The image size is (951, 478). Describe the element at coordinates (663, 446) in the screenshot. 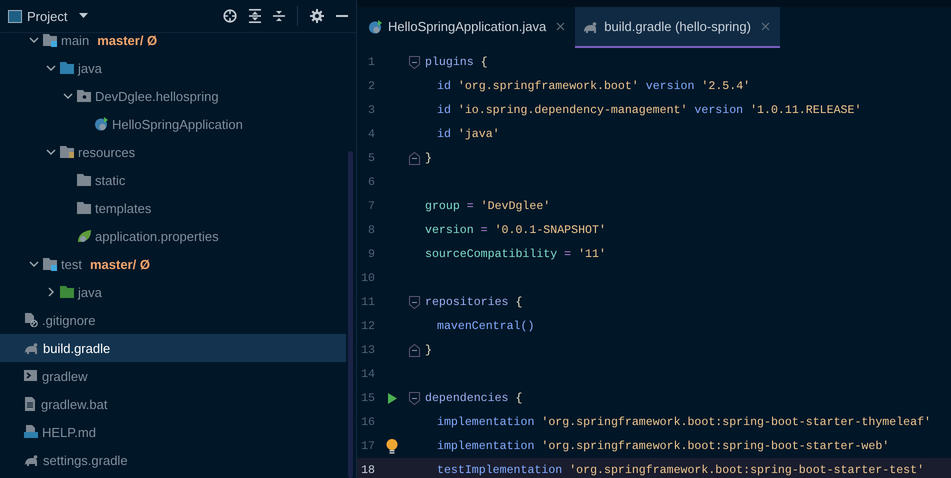

I see `code-line: implementation 'org.springframework.boot:spring-boot-starter-web'` at that location.